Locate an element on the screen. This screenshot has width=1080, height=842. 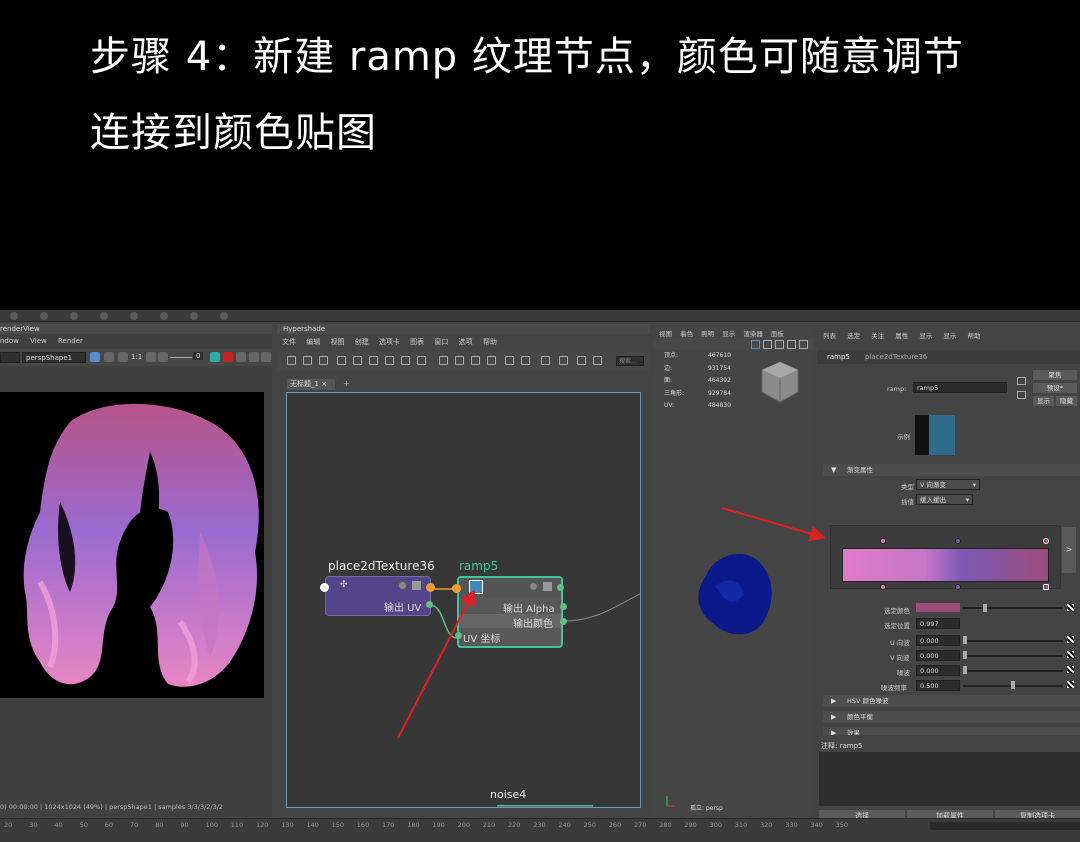
ramp-editor is located at coordinates (945, 557).